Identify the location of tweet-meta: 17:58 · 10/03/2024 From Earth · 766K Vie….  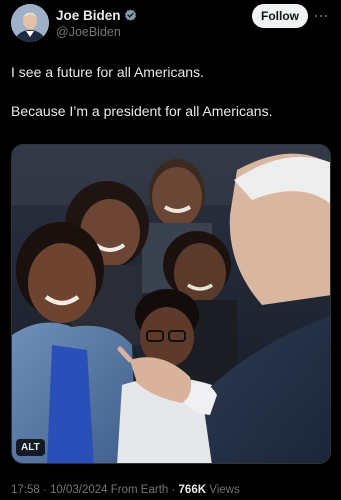
(125, 490).